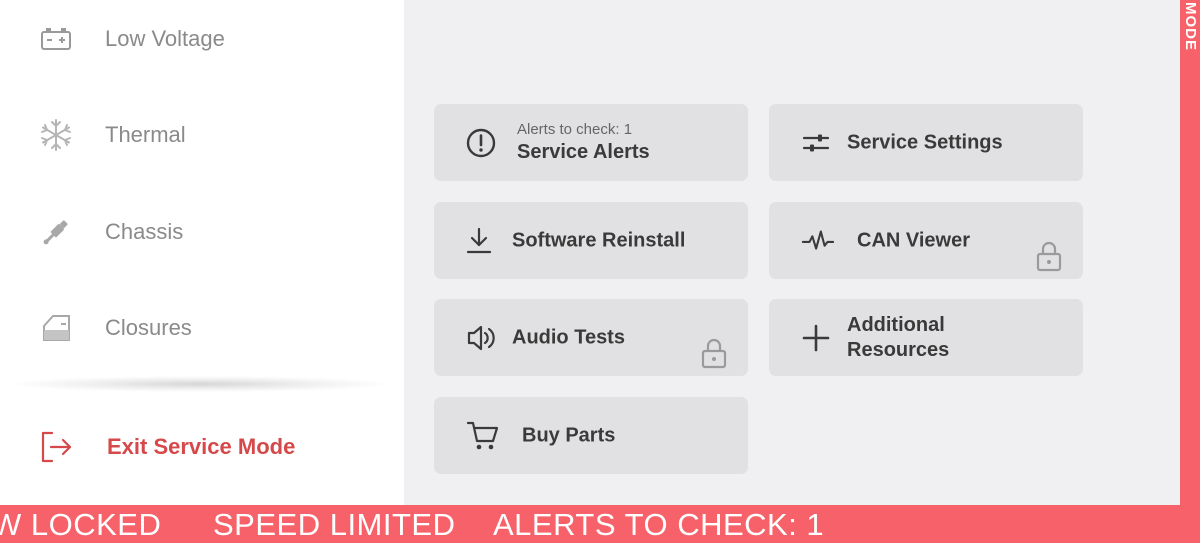  I want to click on sliders-icon, so click(816, 143).